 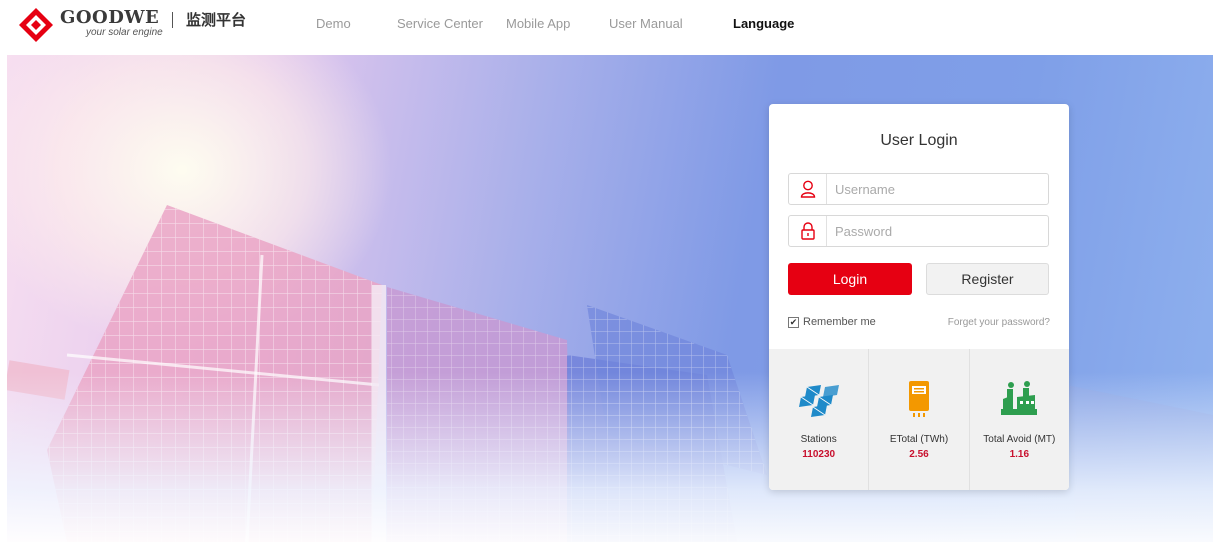 What do you see at coordinates (124, 32) in the screenshot?
I see `brand-tagline: your solar engine` at bounding box center [124, 32].